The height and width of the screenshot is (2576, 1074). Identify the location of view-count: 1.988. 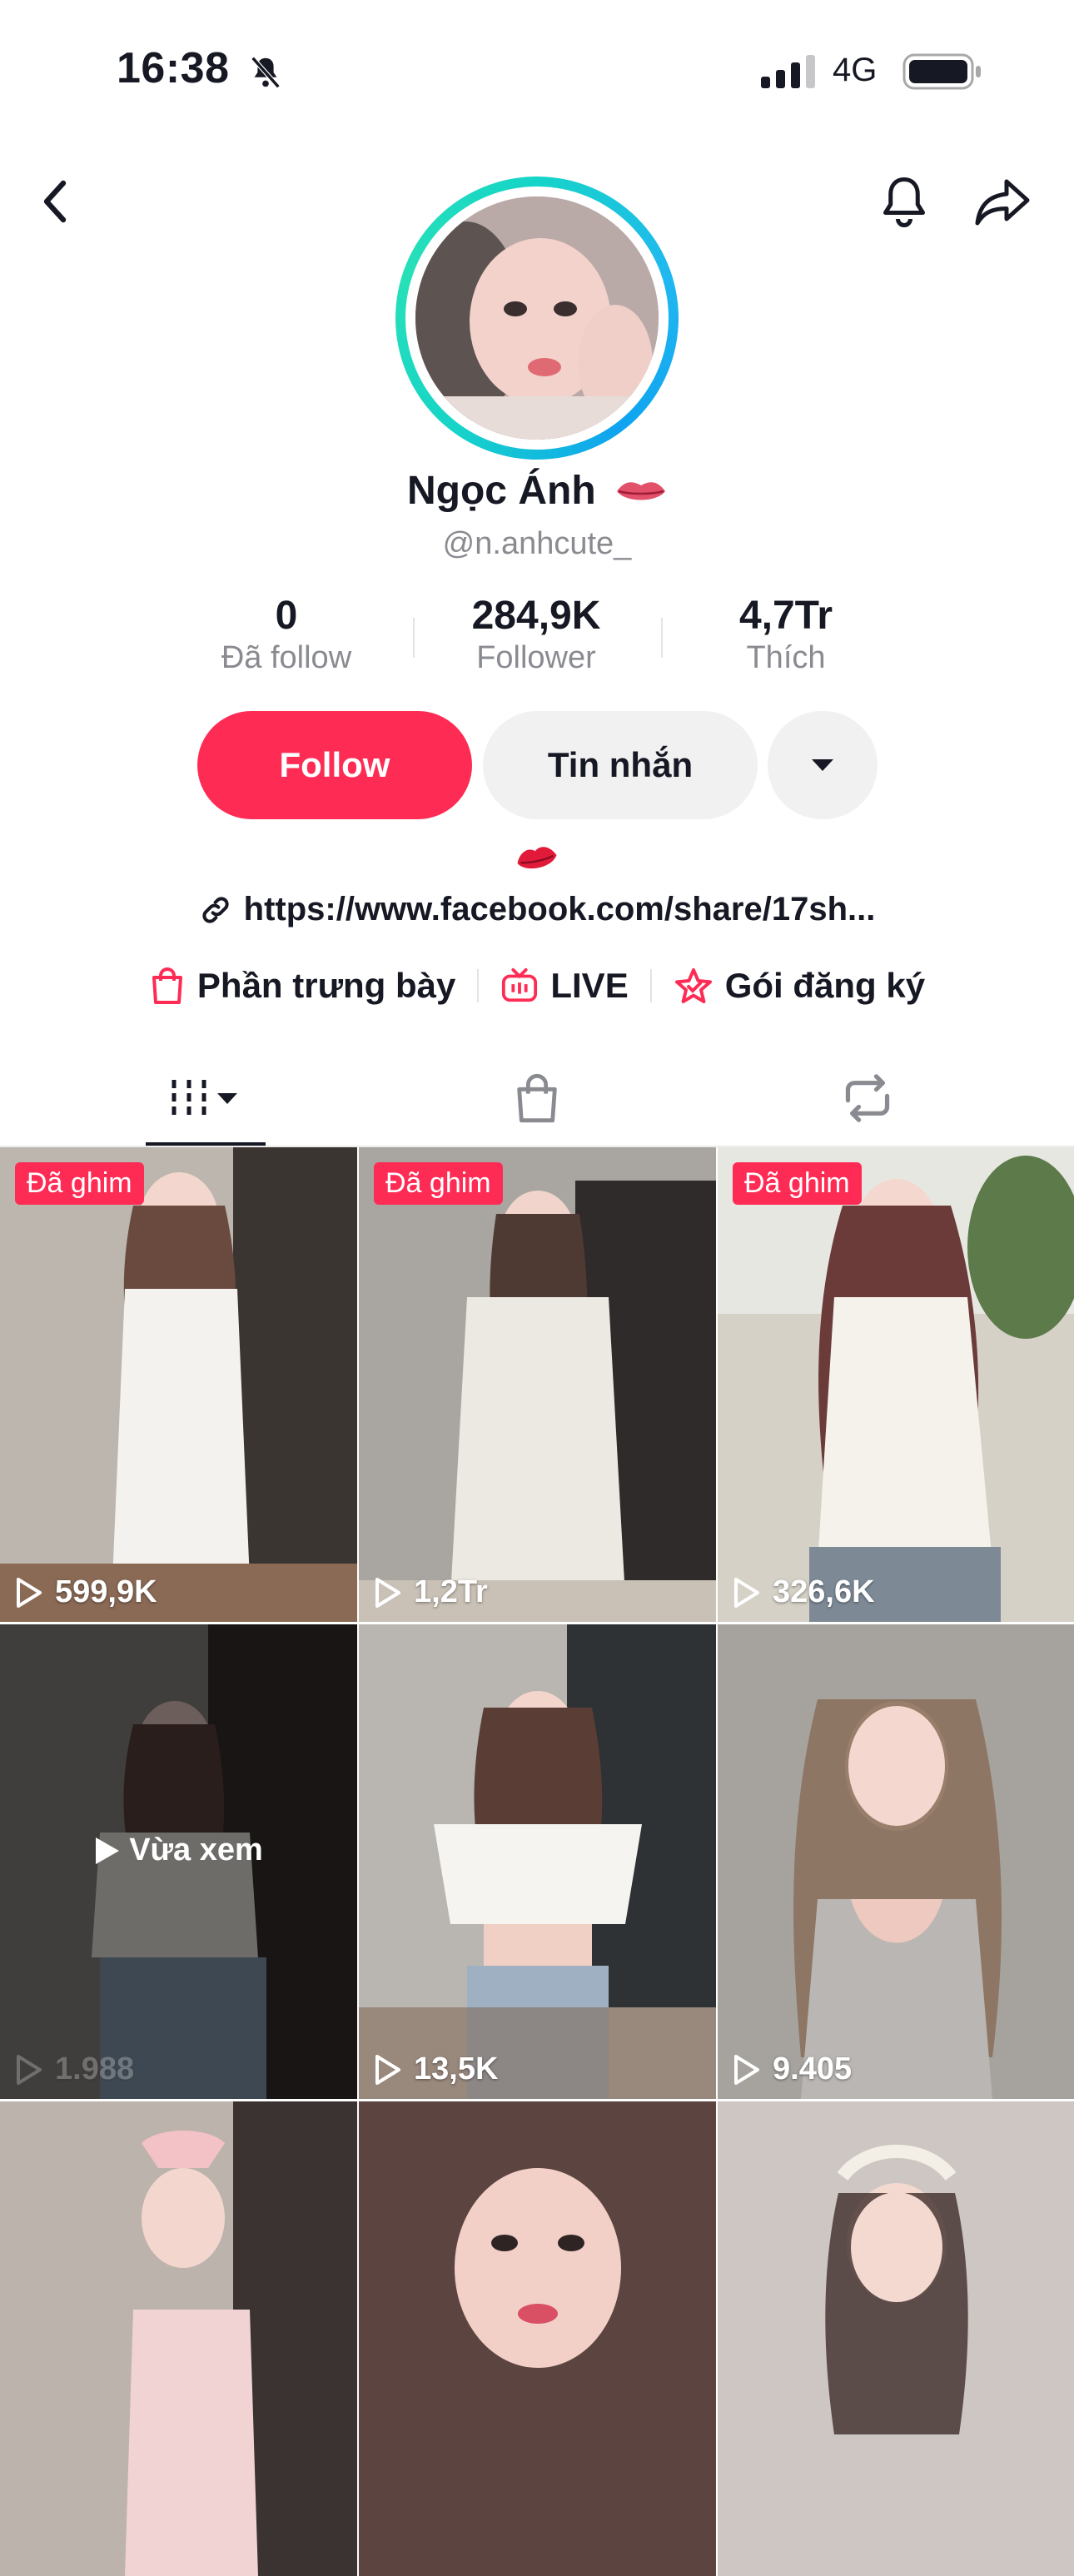
(74, 2069).